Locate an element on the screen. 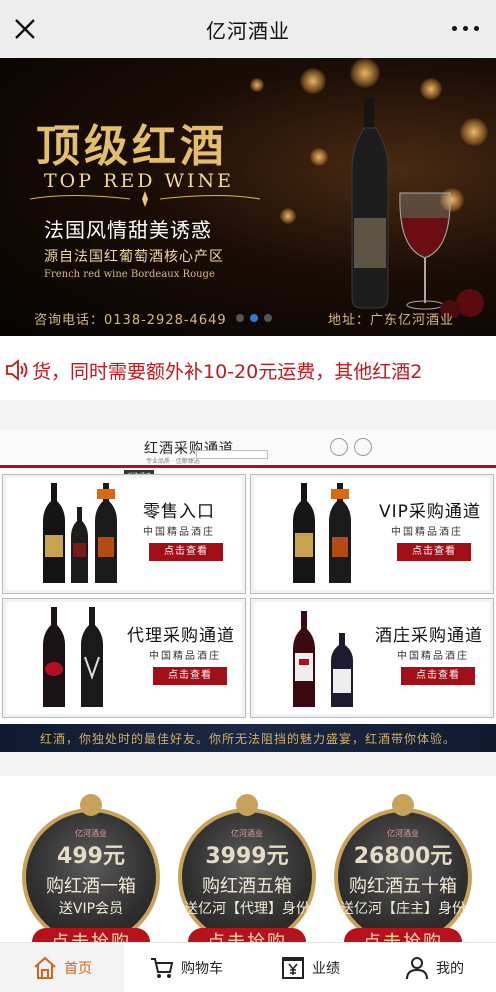 The width and height of the screenshot is (496, 992). view-estate-button: 点击查看 is located at coordinates (438, 676).